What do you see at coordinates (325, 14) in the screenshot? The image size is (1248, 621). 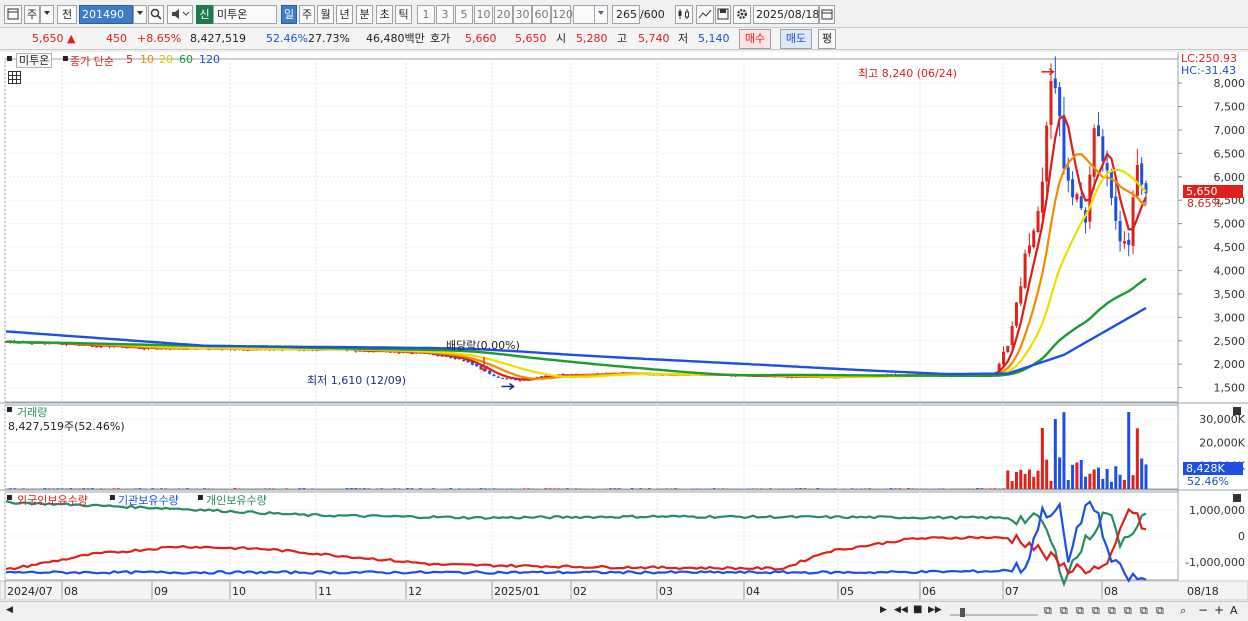 I see `period-monthly: 월` at bounding box center [325, 14].